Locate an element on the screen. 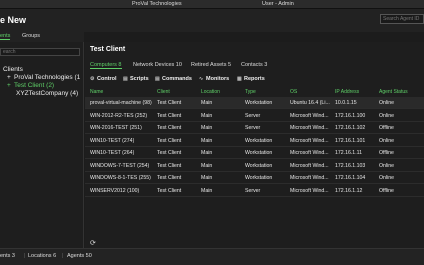 The image size is (424, 265). clients-count: ents 3 is located at coordinates (7, 256).